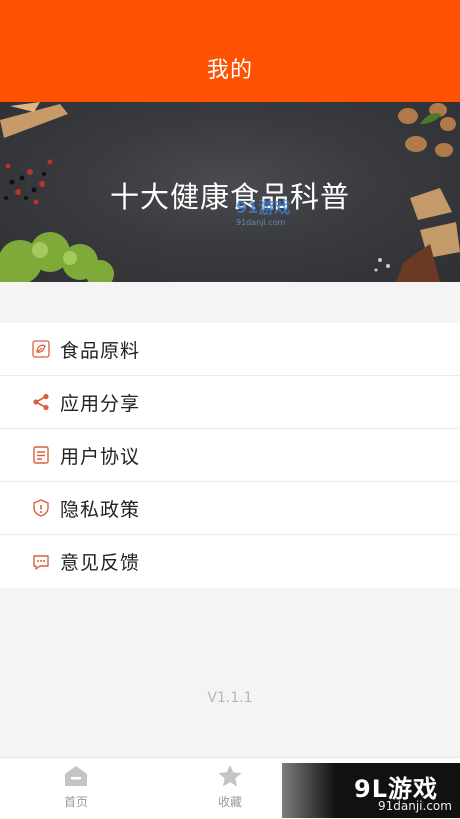 The image size is (460, 819). What do you see at coordinates (371, 790) in the screenshot?
I see `watermark-badge: 9L游戏 91danji.com` at bounding box center [371, 790].